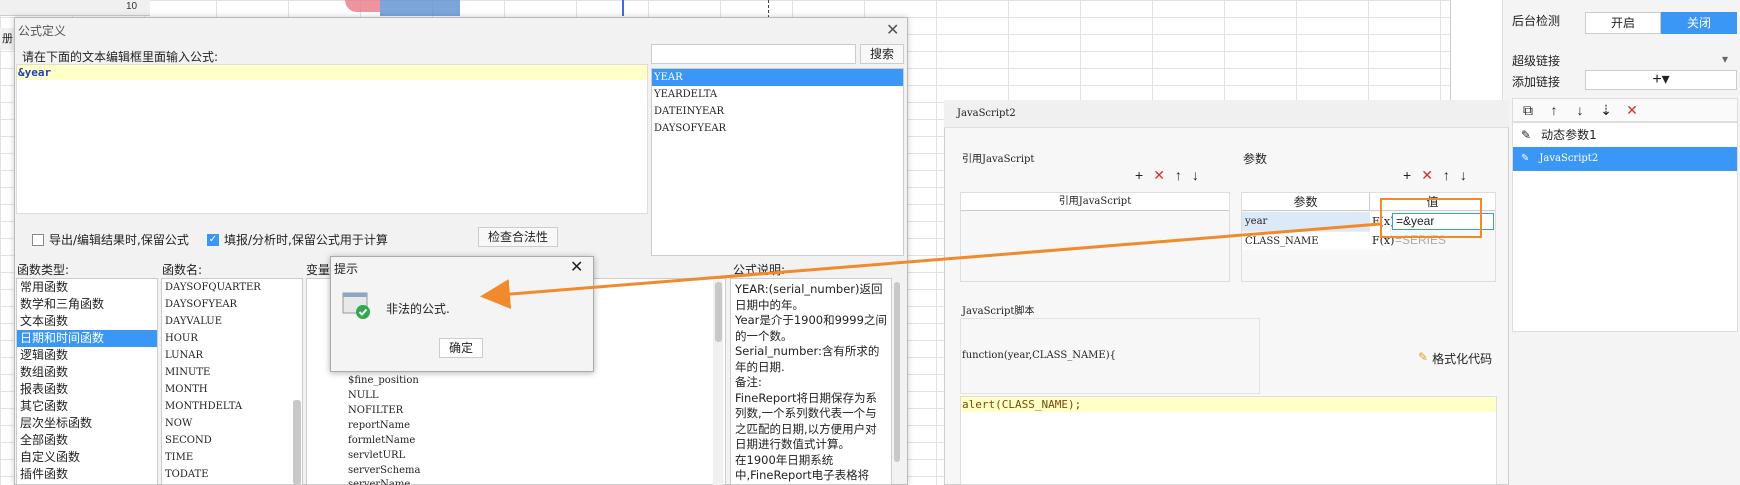 The image size is (1740, 485). What do you see at coordinates (356, 305) in the screenshot?
I see `success-check-icon` at bounding box center [356, 305].